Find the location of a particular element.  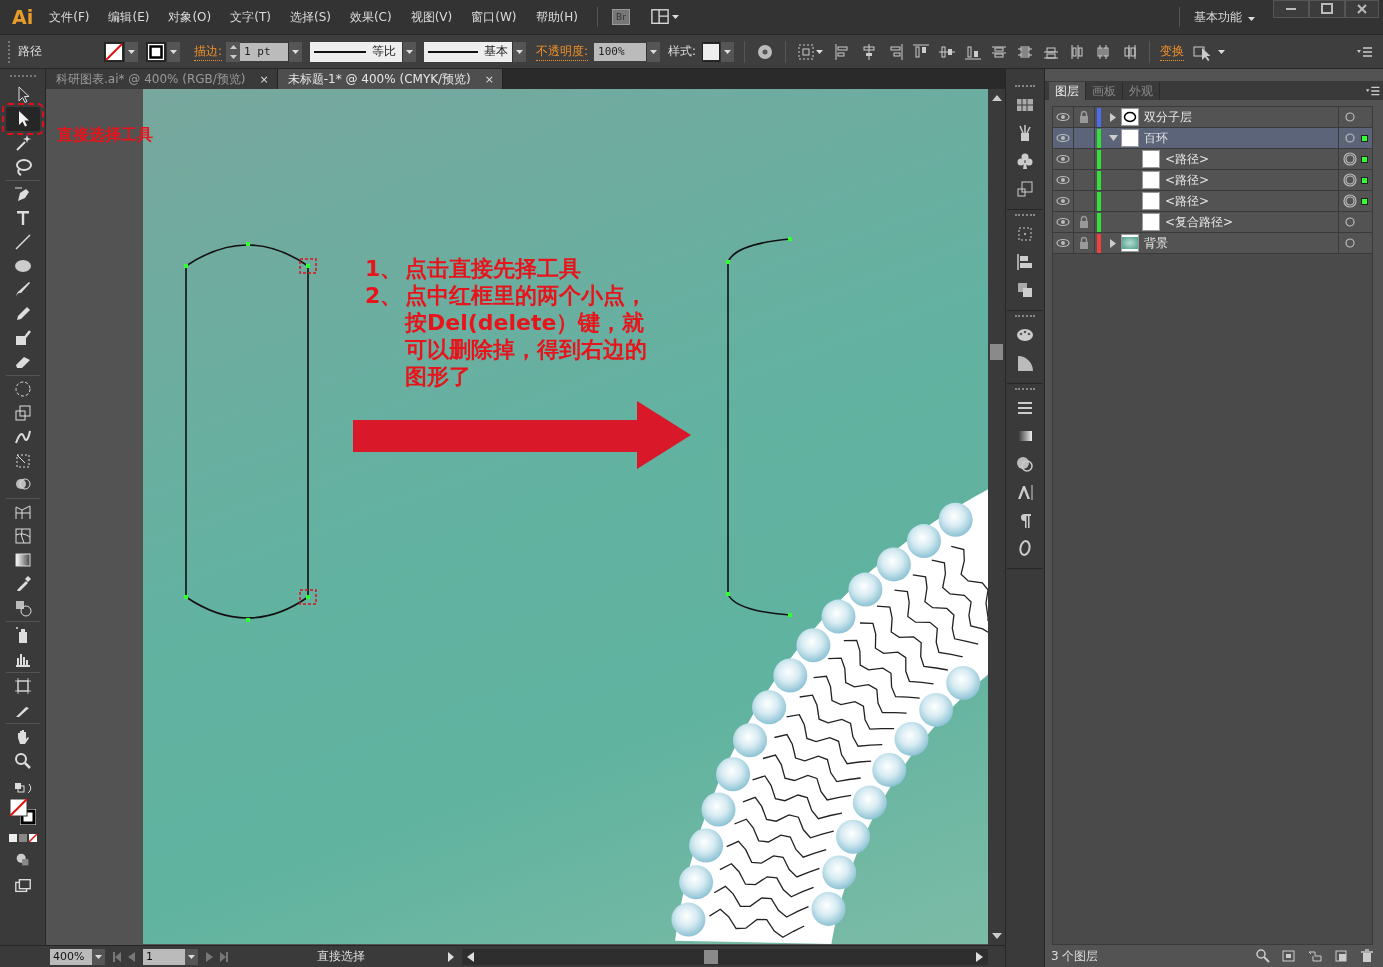

stroke-swatch is located at coordinates (156, 51).